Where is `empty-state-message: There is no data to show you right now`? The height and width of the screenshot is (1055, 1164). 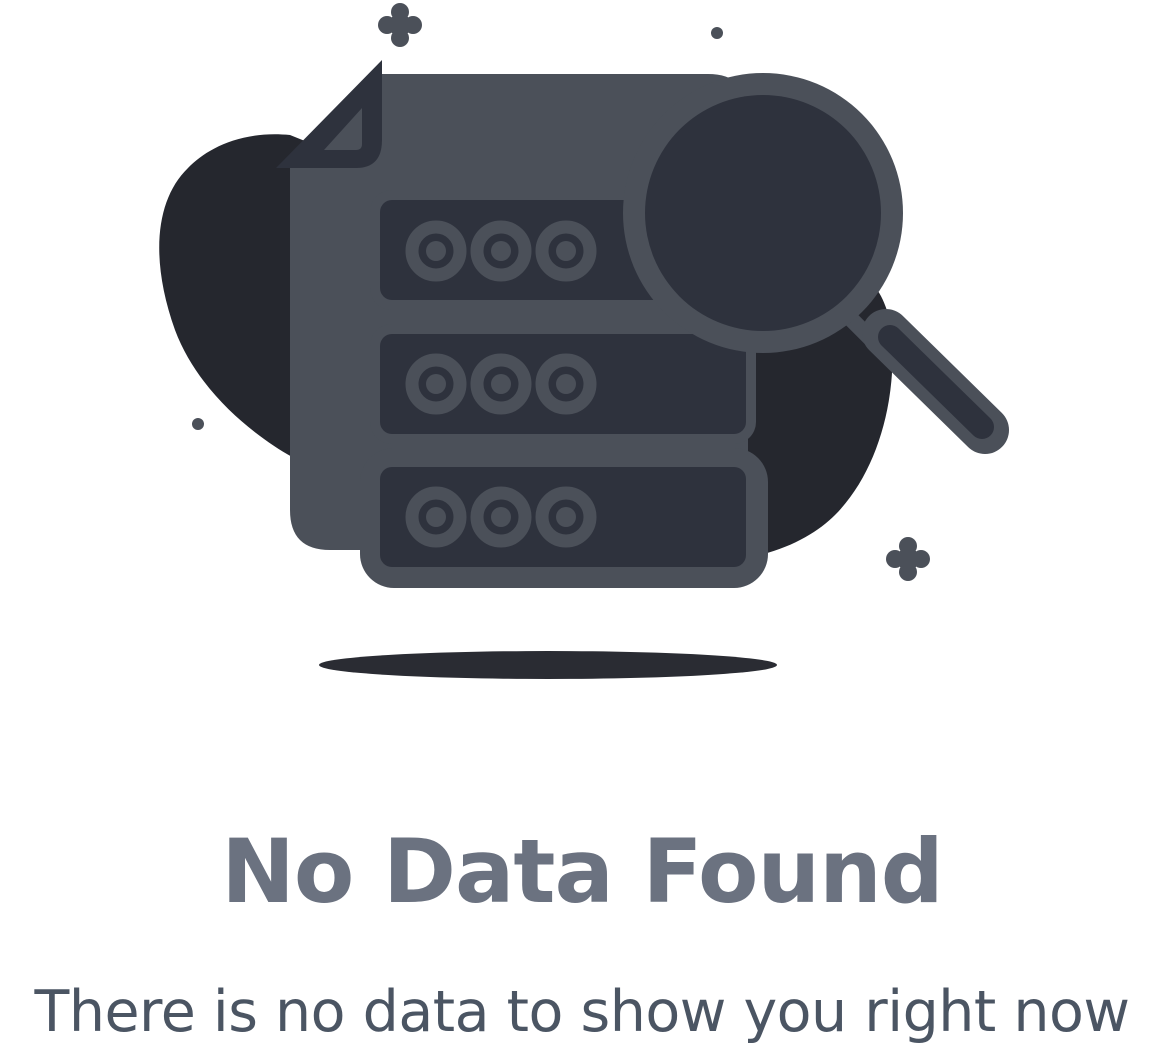
empty-state-message: There is no data to show you right now is located at coordinates (582, 1012).